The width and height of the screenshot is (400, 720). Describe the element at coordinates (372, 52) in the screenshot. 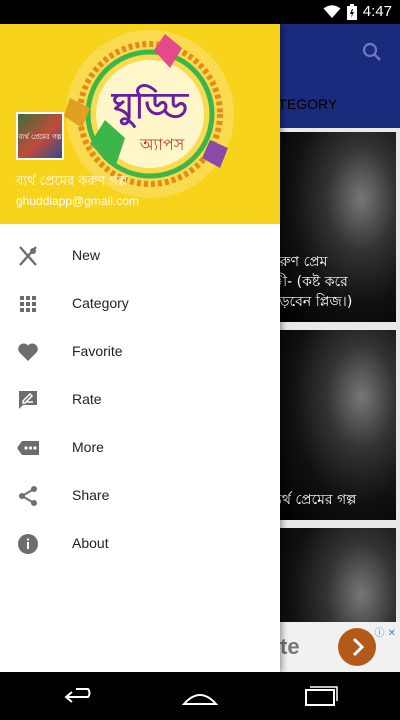

I see `search-icon` at that location.